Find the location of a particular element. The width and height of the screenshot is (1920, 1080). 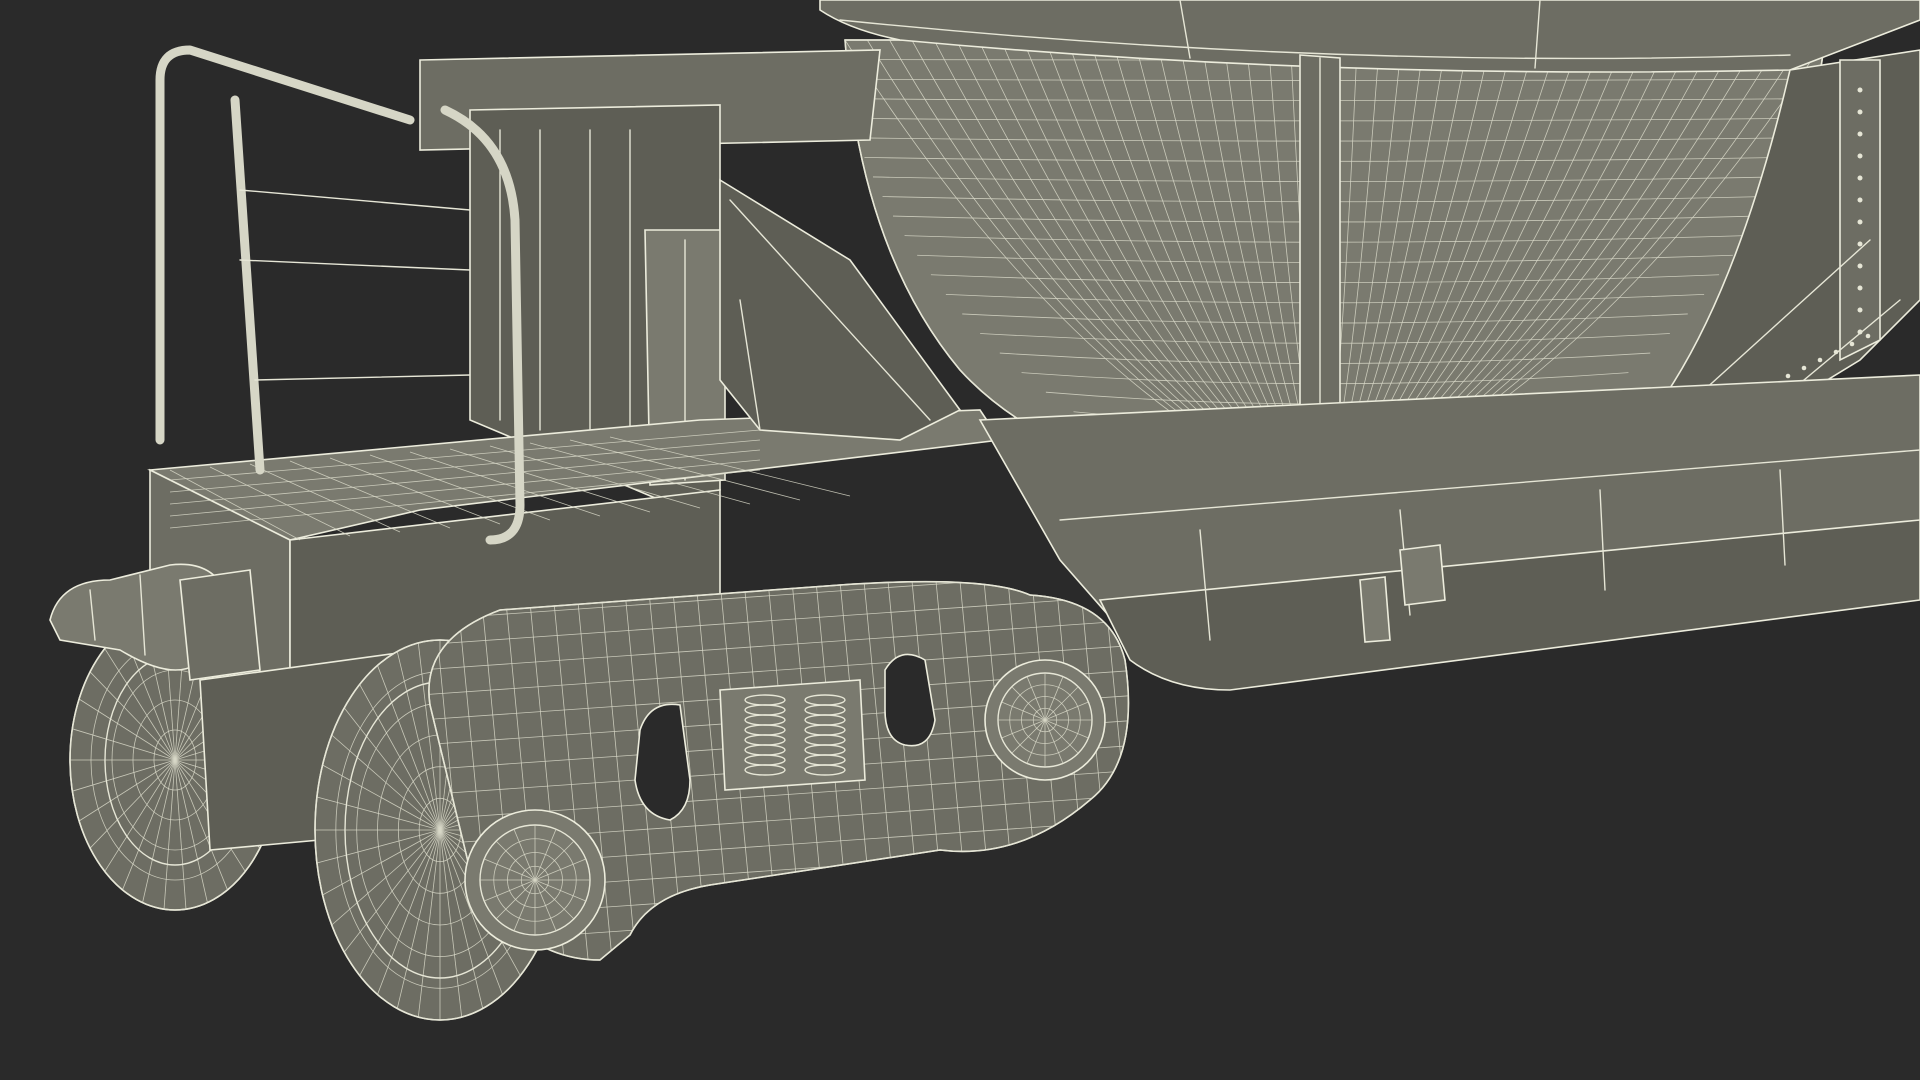

axle-box-front is located at coordinates (535, 880).